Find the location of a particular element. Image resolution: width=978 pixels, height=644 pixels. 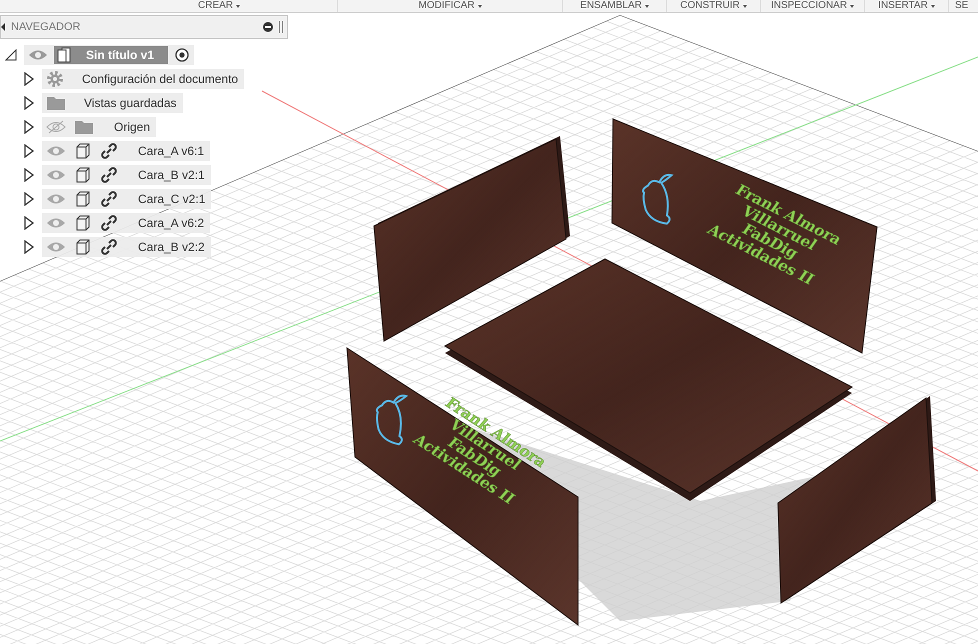

radio-icon is located at coordinates (182, 55).